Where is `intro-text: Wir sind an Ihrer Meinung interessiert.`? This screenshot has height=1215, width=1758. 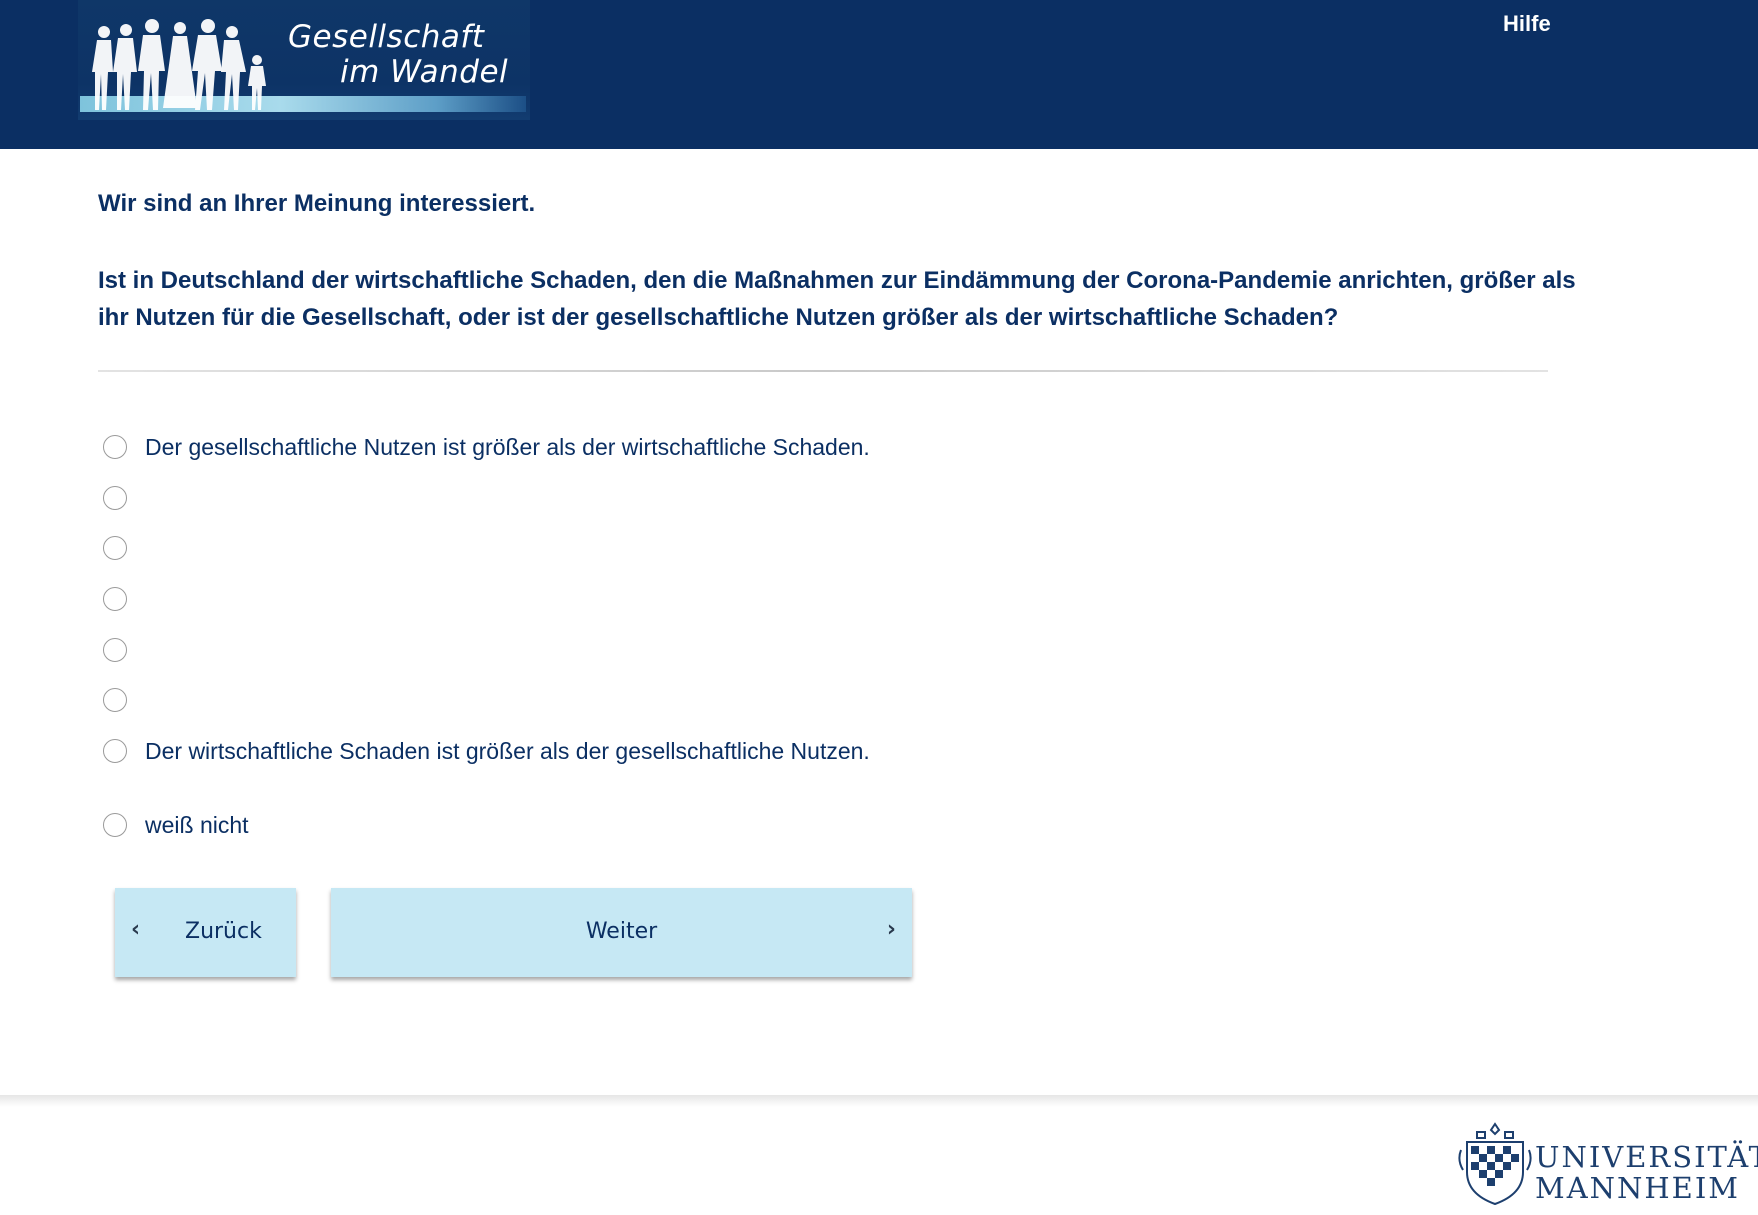 intro-text: Wir sind an Ihrer Meinung interessiert. is located at coordinates (317, 203).